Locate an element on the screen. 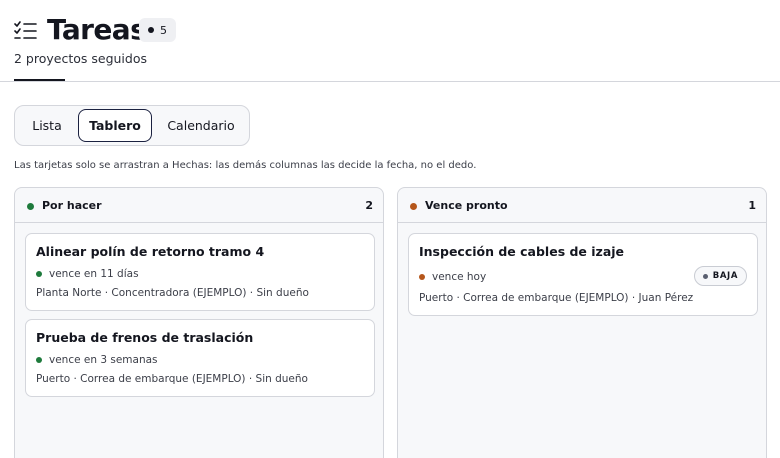  due-text: vence hoy is located at coordinates (459, 277).